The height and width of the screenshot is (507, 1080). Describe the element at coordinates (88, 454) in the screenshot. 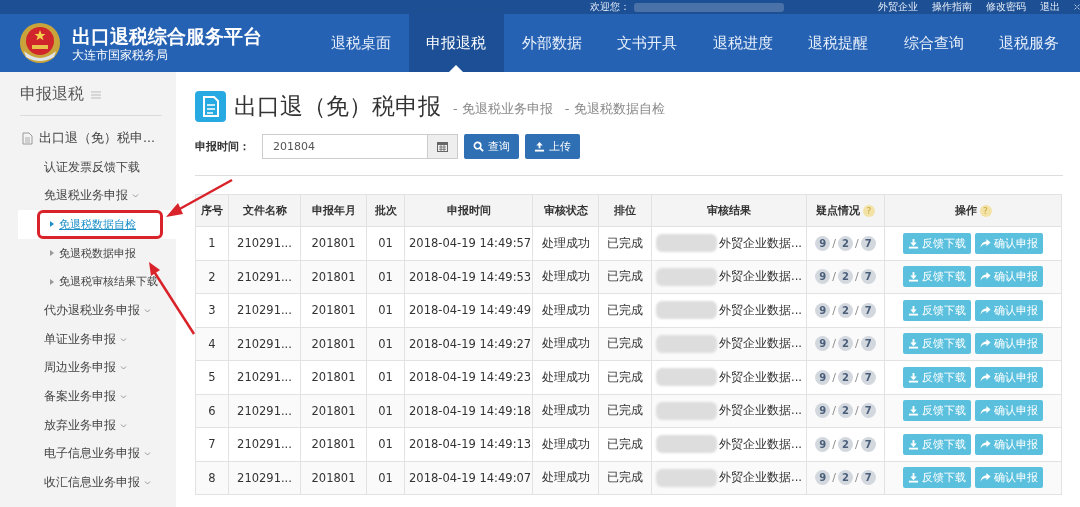

I see `sidebar-item: 电子信息业务申报` at that location.